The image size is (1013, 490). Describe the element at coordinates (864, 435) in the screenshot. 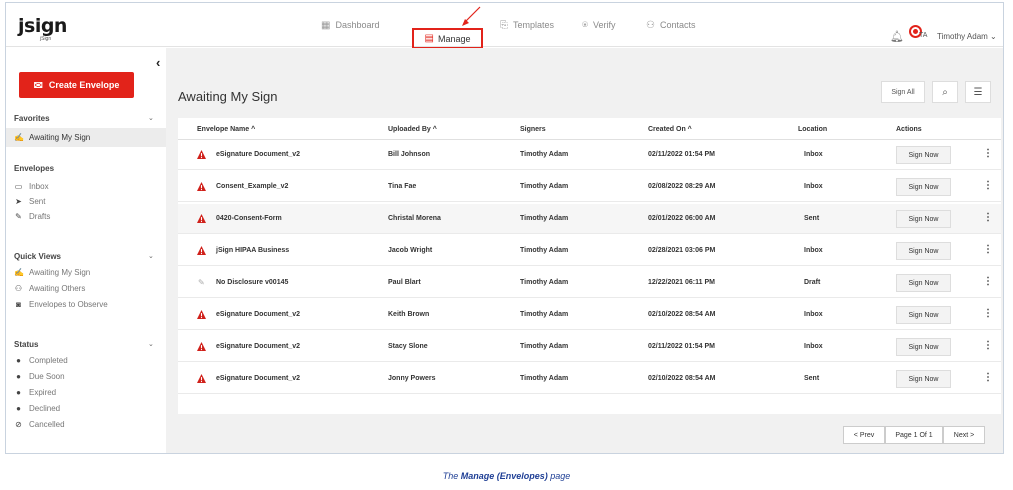

I see `prev-page-button: < Prev` at that location.